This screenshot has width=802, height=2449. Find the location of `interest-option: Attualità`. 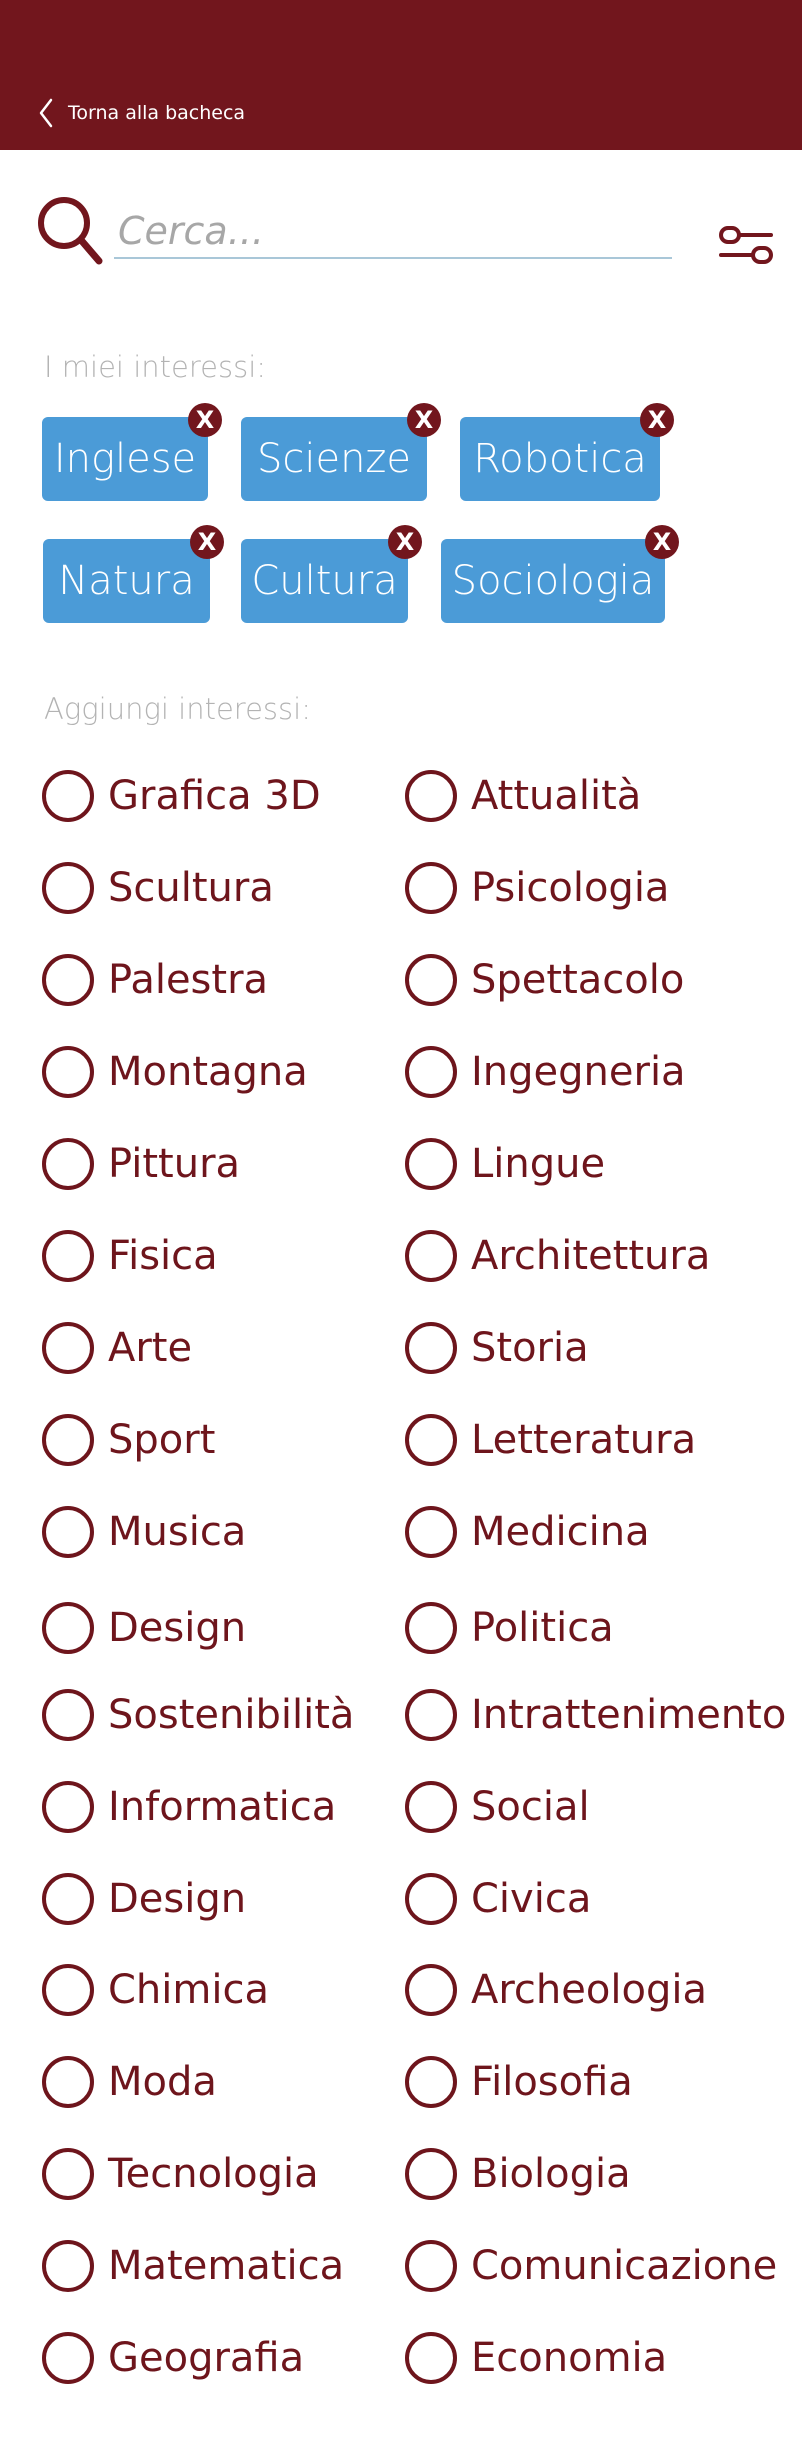

interest-option: Attualità is located at coordinates (523, 796).